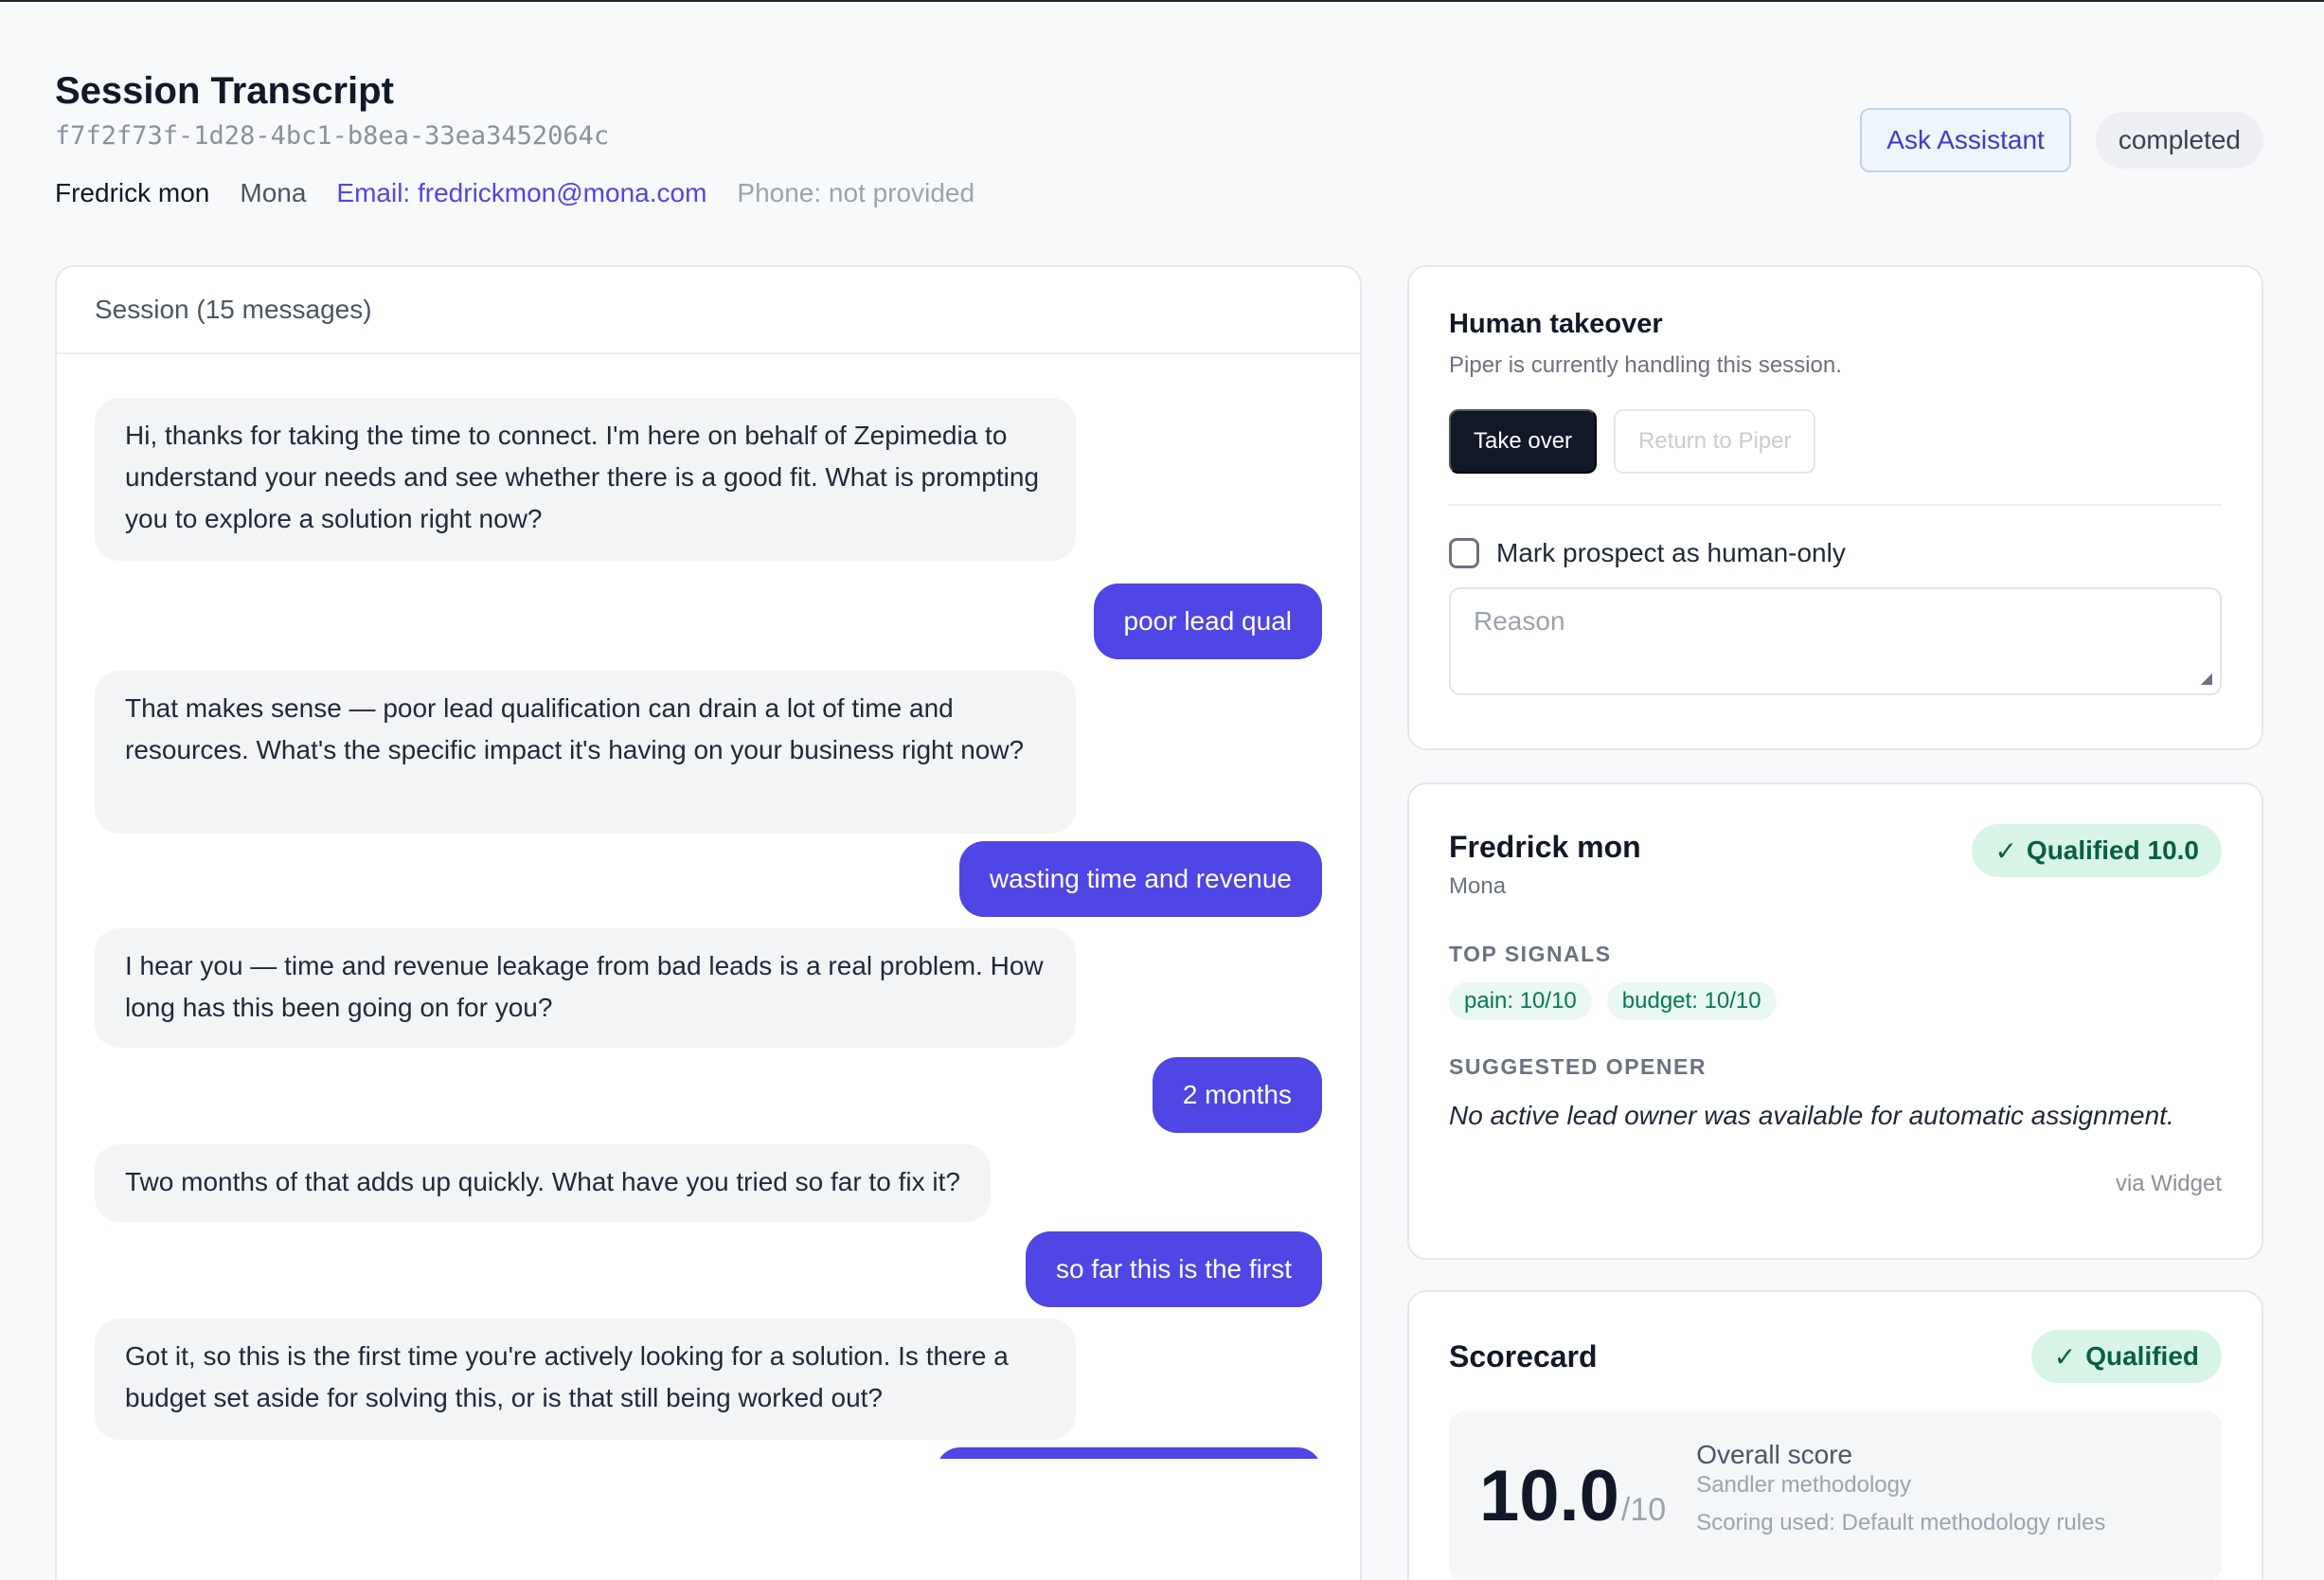 The width and height of the screenshot is (2324, 1580). I want to click on reason-placeholder: Reason, so click(1519, 621).